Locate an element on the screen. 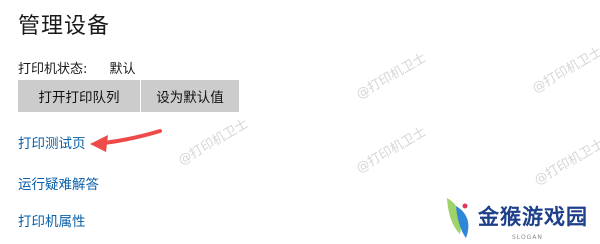 Image resolution: width=600 pixels, height=244 pixels. page-title: 管理设备 is located at coordinates (64, 26).